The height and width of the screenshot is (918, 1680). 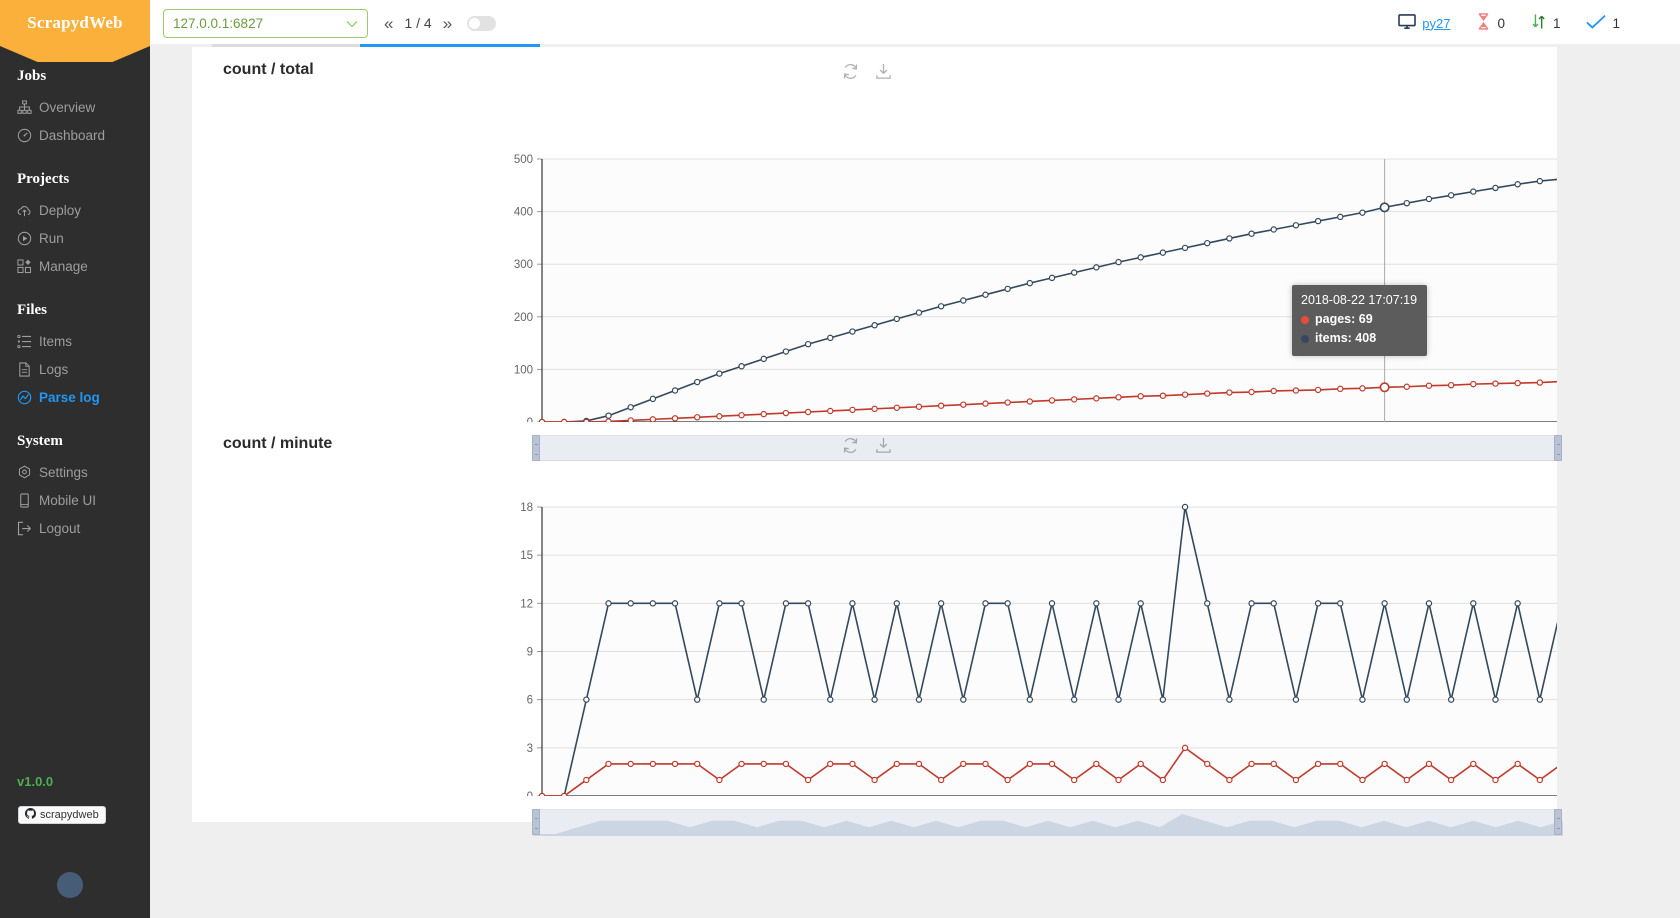 What do you see at coordinates (915, 23) in the screenshot?
I see `header: 127.0.0.1:6827 « 1 / 4 » py27 0 1 1` at bounding box center [915, 23].